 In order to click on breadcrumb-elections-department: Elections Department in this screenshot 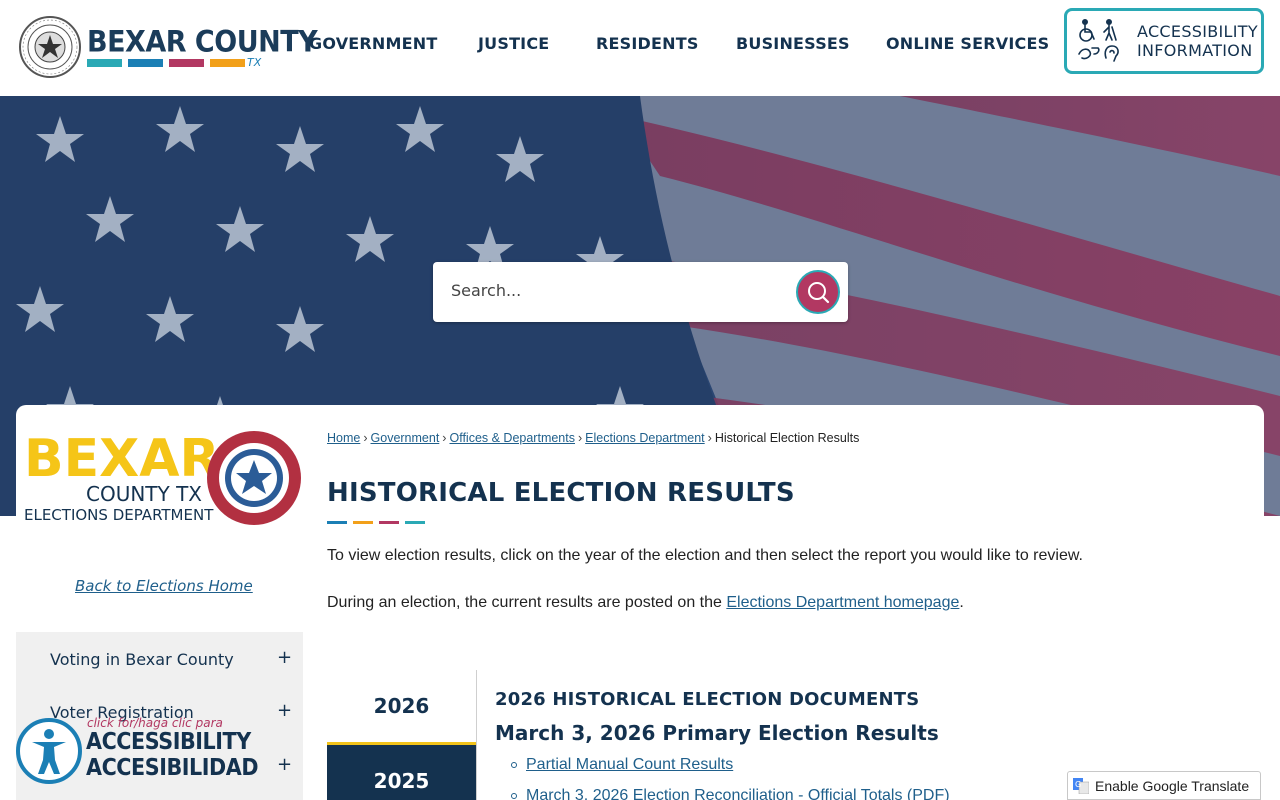, I will do `click(645, 438)`.